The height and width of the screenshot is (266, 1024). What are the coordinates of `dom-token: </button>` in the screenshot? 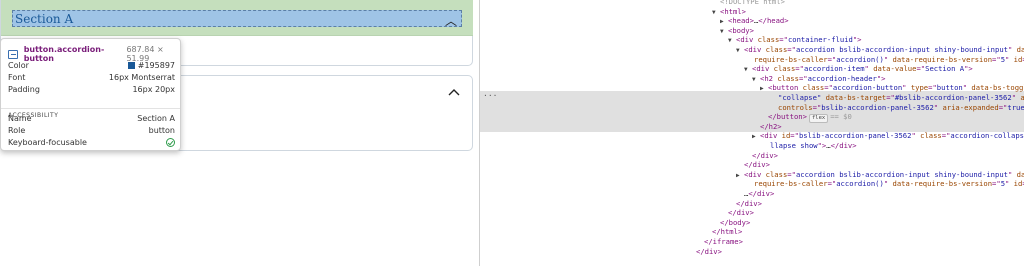 It's located at (787, 117).